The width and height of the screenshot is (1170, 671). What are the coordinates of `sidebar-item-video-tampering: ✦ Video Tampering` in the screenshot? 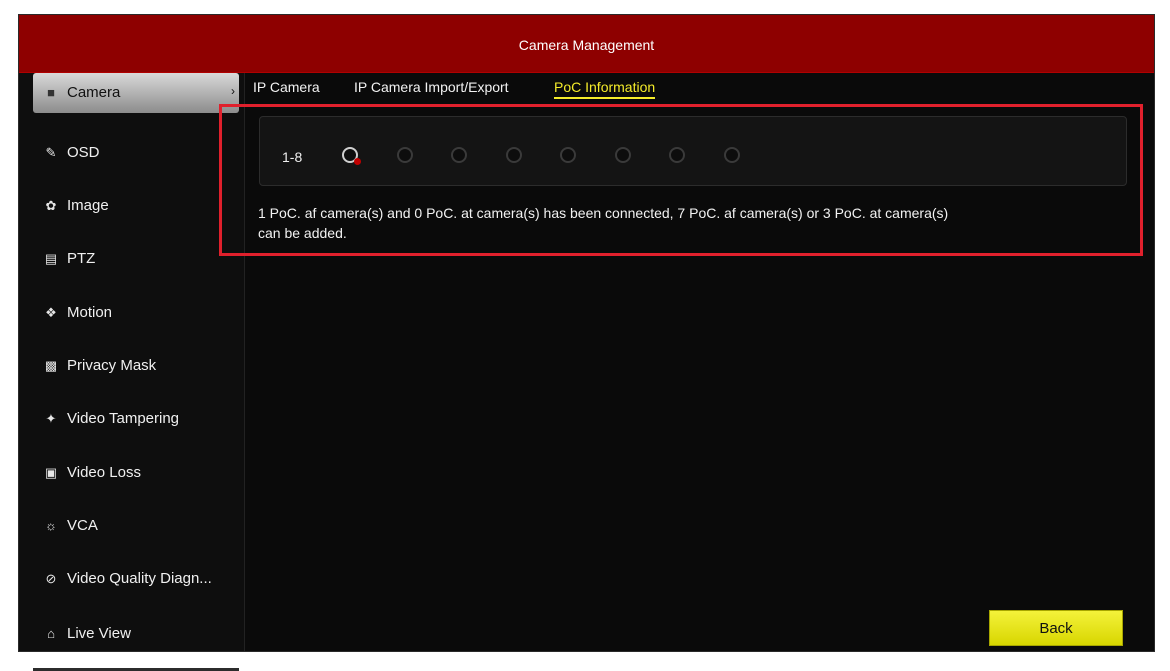 It's located at (136, 419).